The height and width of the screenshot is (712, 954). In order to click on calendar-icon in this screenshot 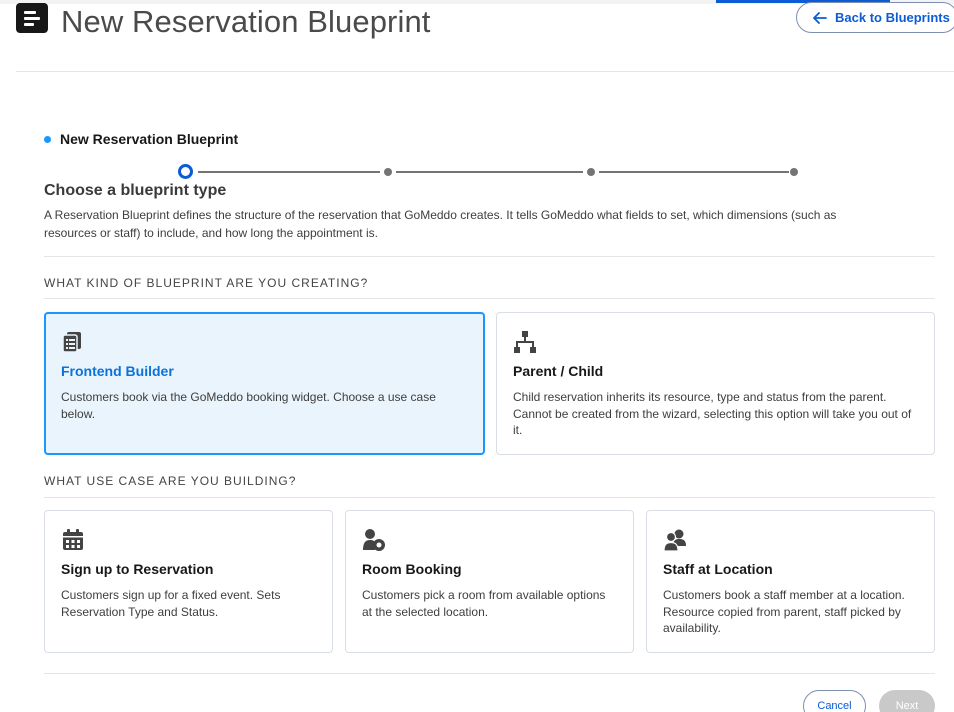, I will do `click(73, 539)`.